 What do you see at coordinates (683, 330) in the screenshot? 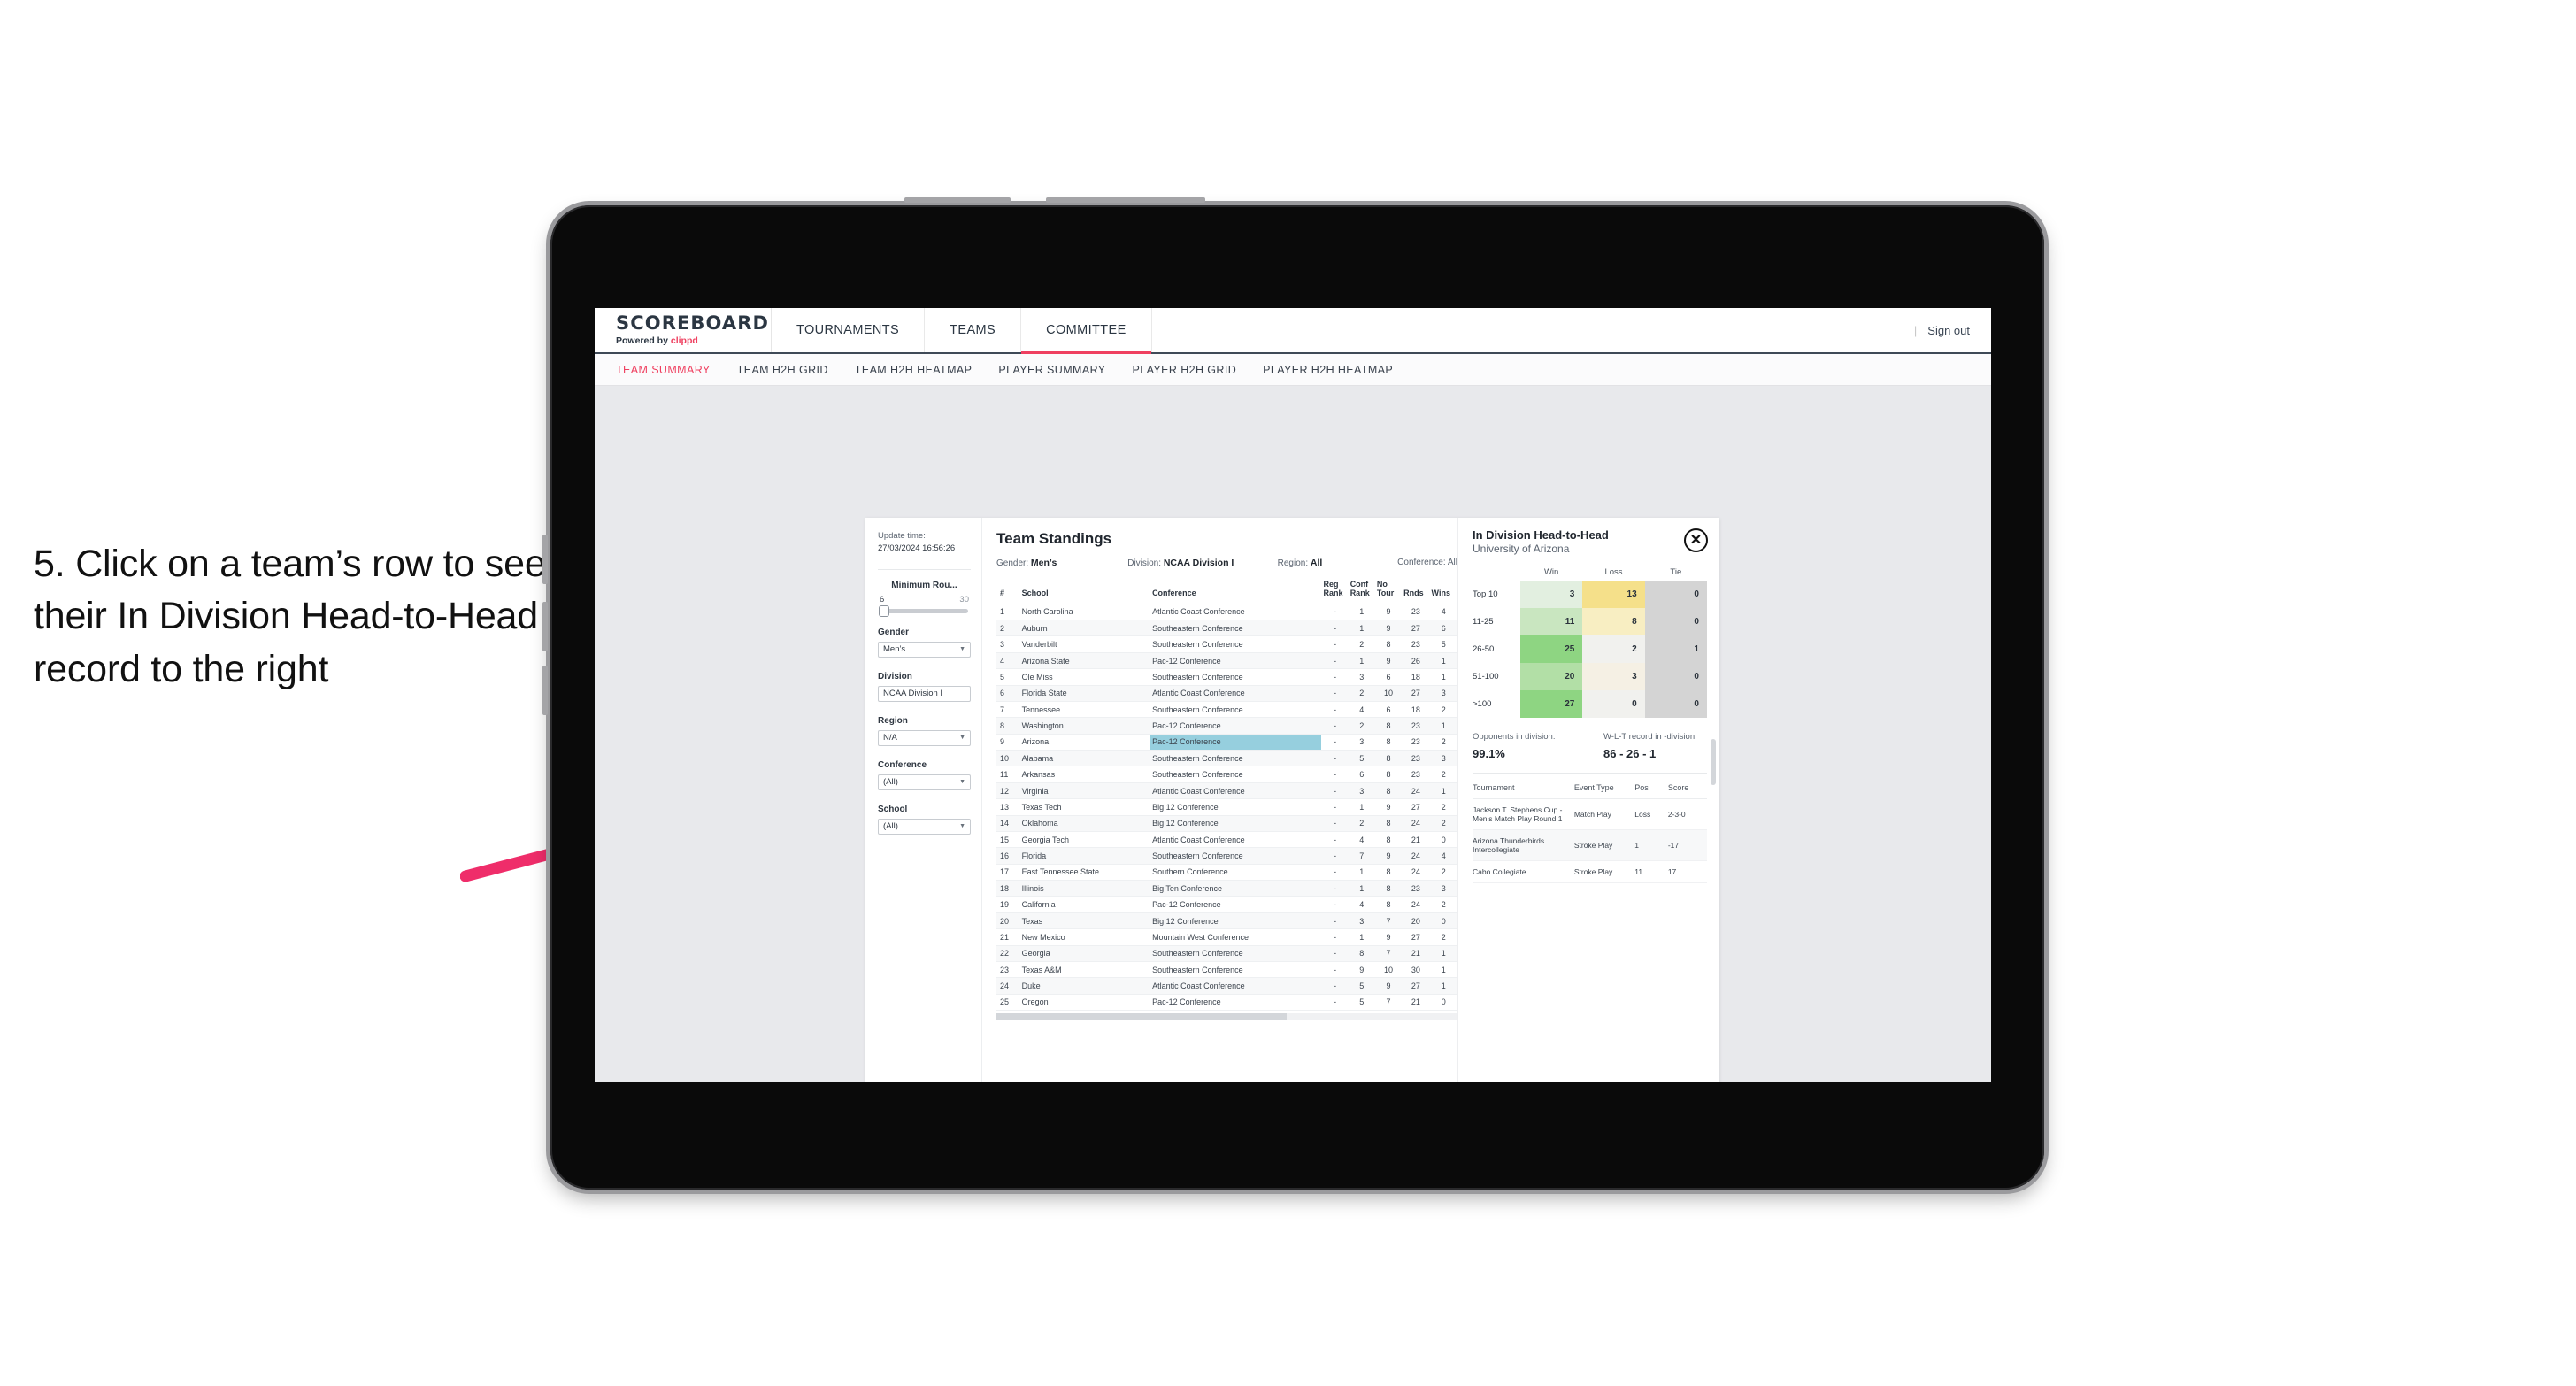
I see `brand-logo: SCOREBOARD Powered by clippd` at bounding box center [683, 330].